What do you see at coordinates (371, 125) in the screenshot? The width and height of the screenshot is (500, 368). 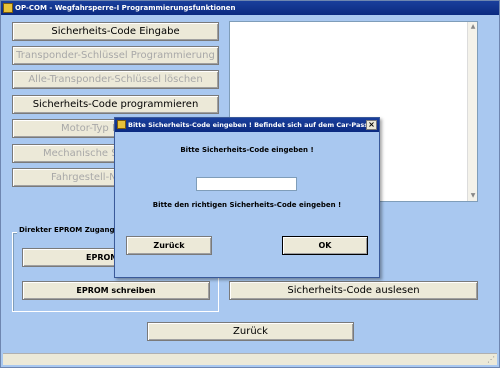 I see `close-icon: ×` at bounding box center [371, 125].